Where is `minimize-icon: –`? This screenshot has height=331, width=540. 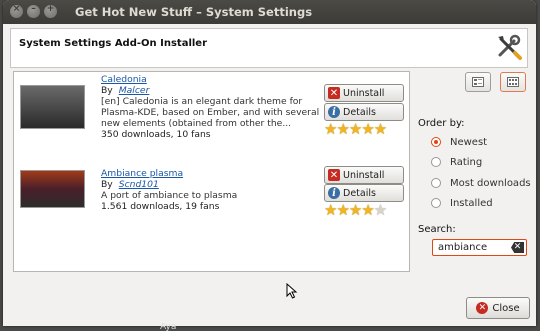
minimize-icon: – is located at coordinates (33, 9).